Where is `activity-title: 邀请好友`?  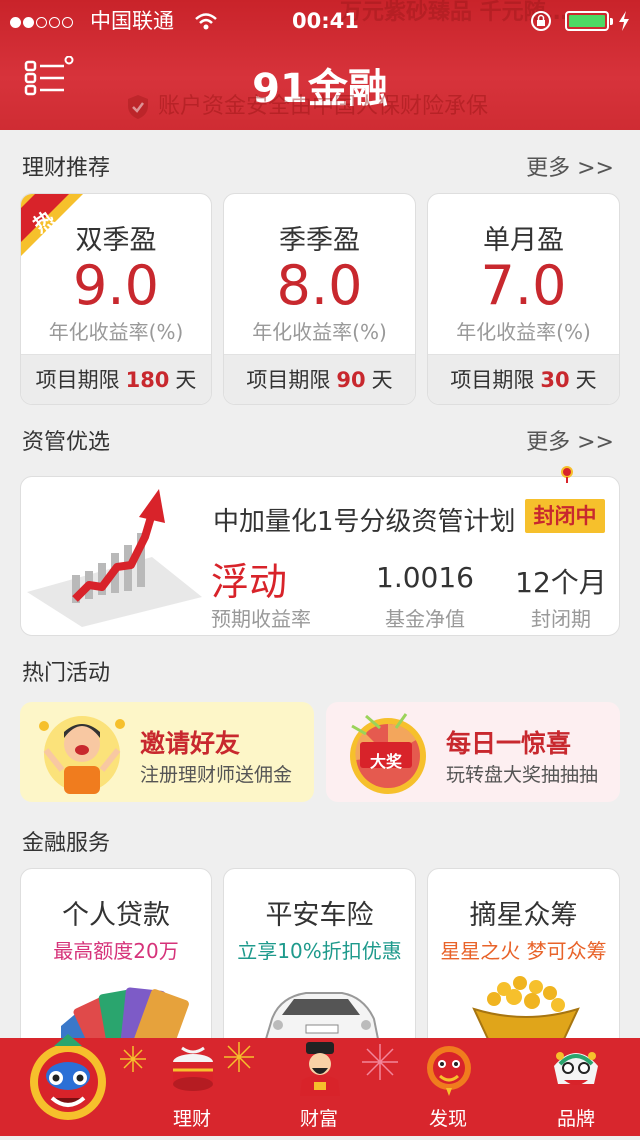 activity-title: 邀请好友 is located at coordinates (190, 743).